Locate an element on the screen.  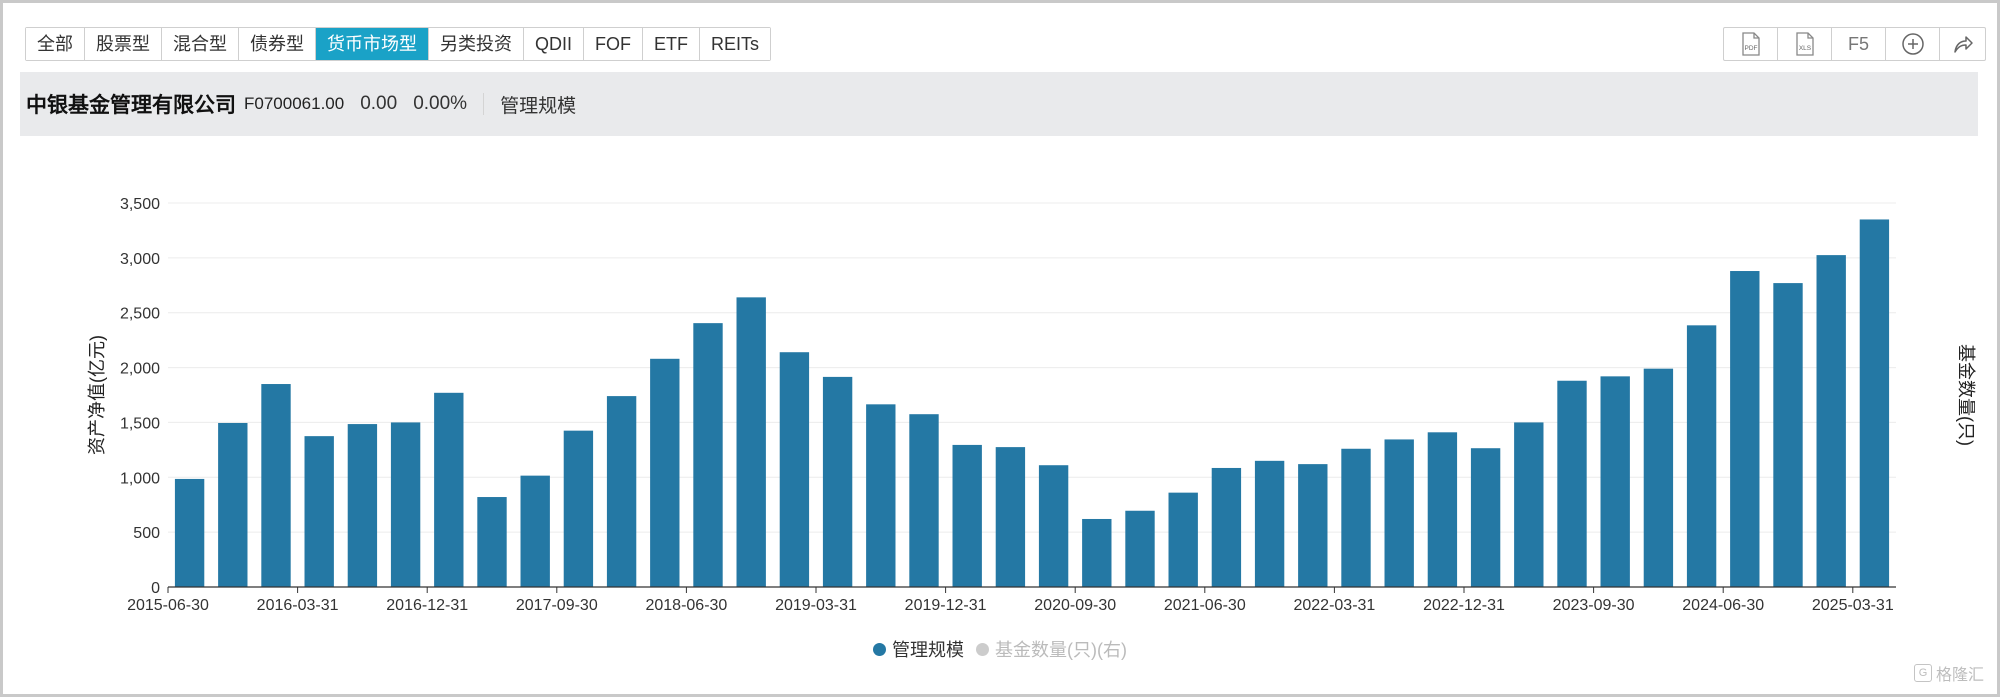
y-tick-label: 3,000 is located at coordinates (140, 259).